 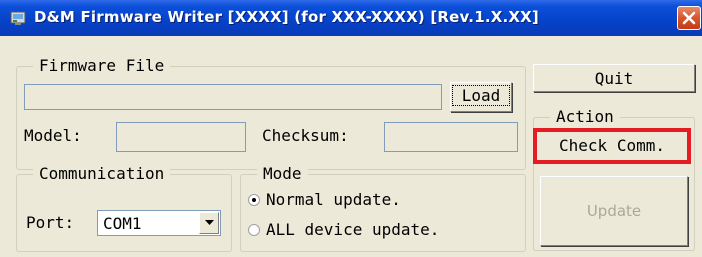 What do you see at coordinates (282, 174) in the screenshot?
I see `mode-legend: Mode` at bounding box center [282, 174].